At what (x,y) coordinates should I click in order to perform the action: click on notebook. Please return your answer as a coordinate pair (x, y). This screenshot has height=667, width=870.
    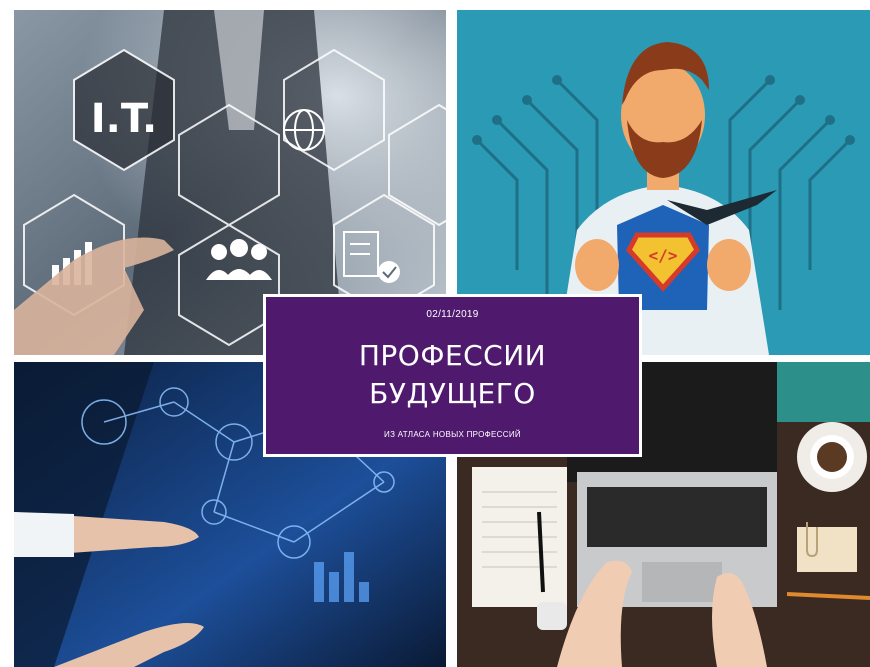
    Looking at the image, I should click on (519, 537).